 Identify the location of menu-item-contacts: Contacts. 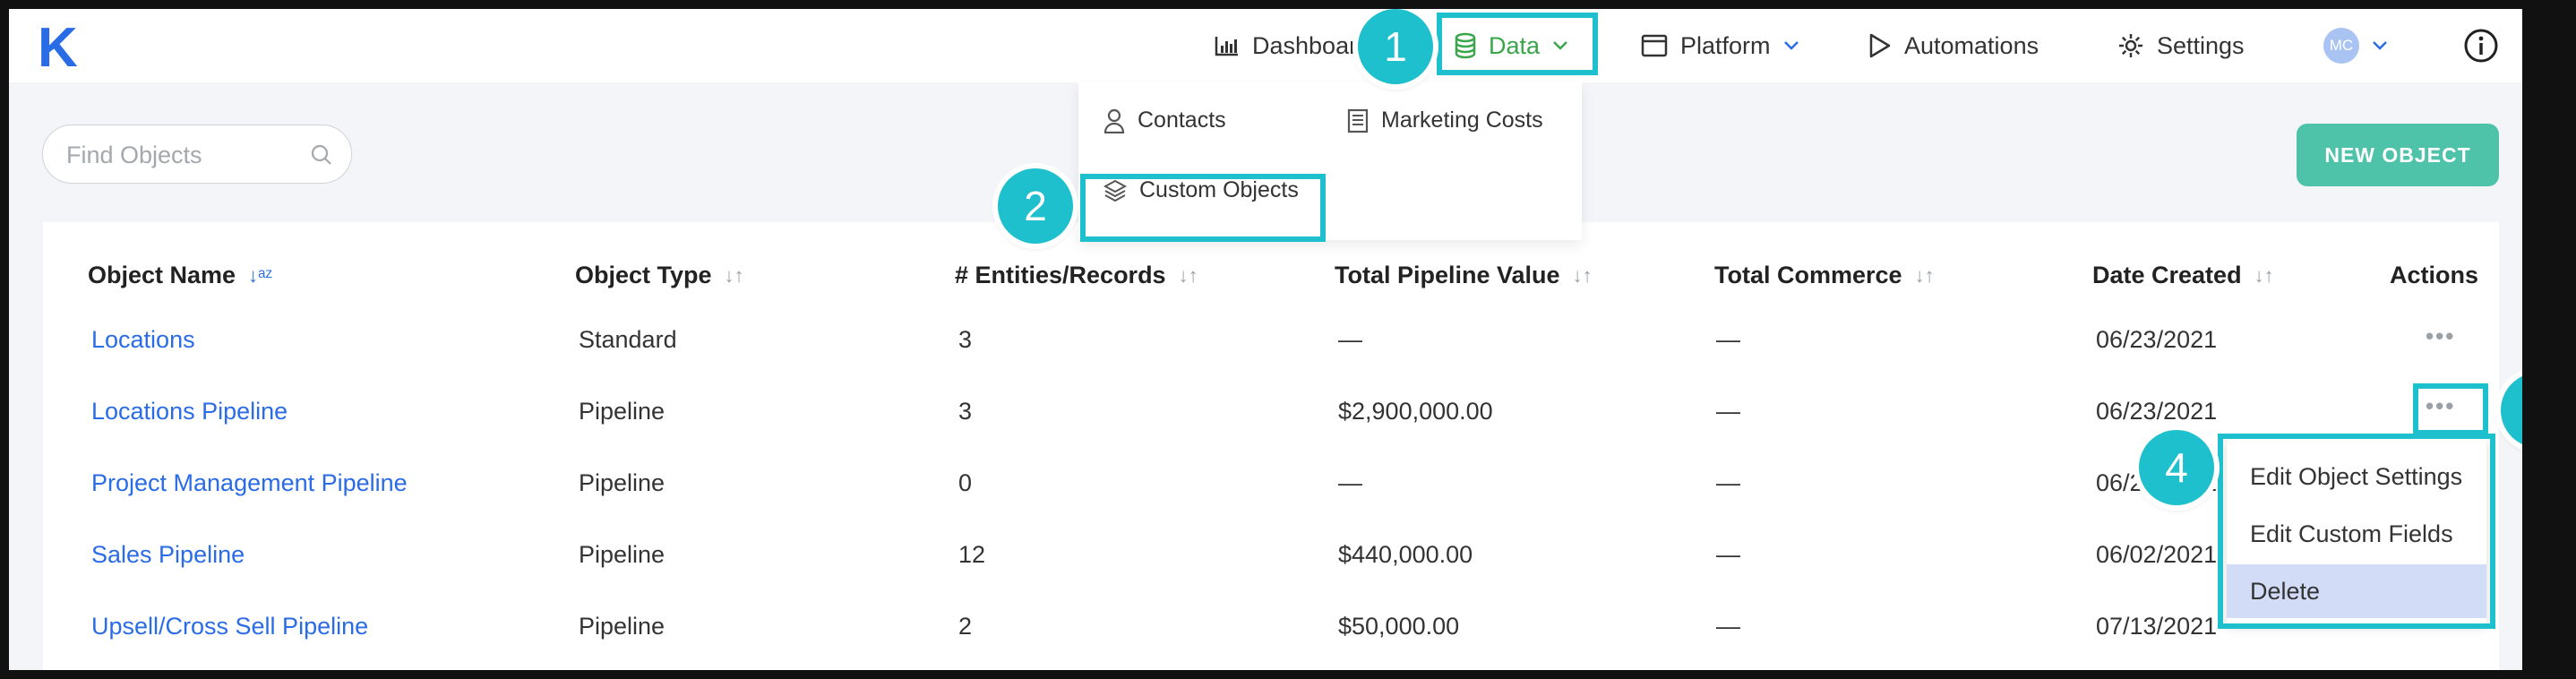
(1164, 120).